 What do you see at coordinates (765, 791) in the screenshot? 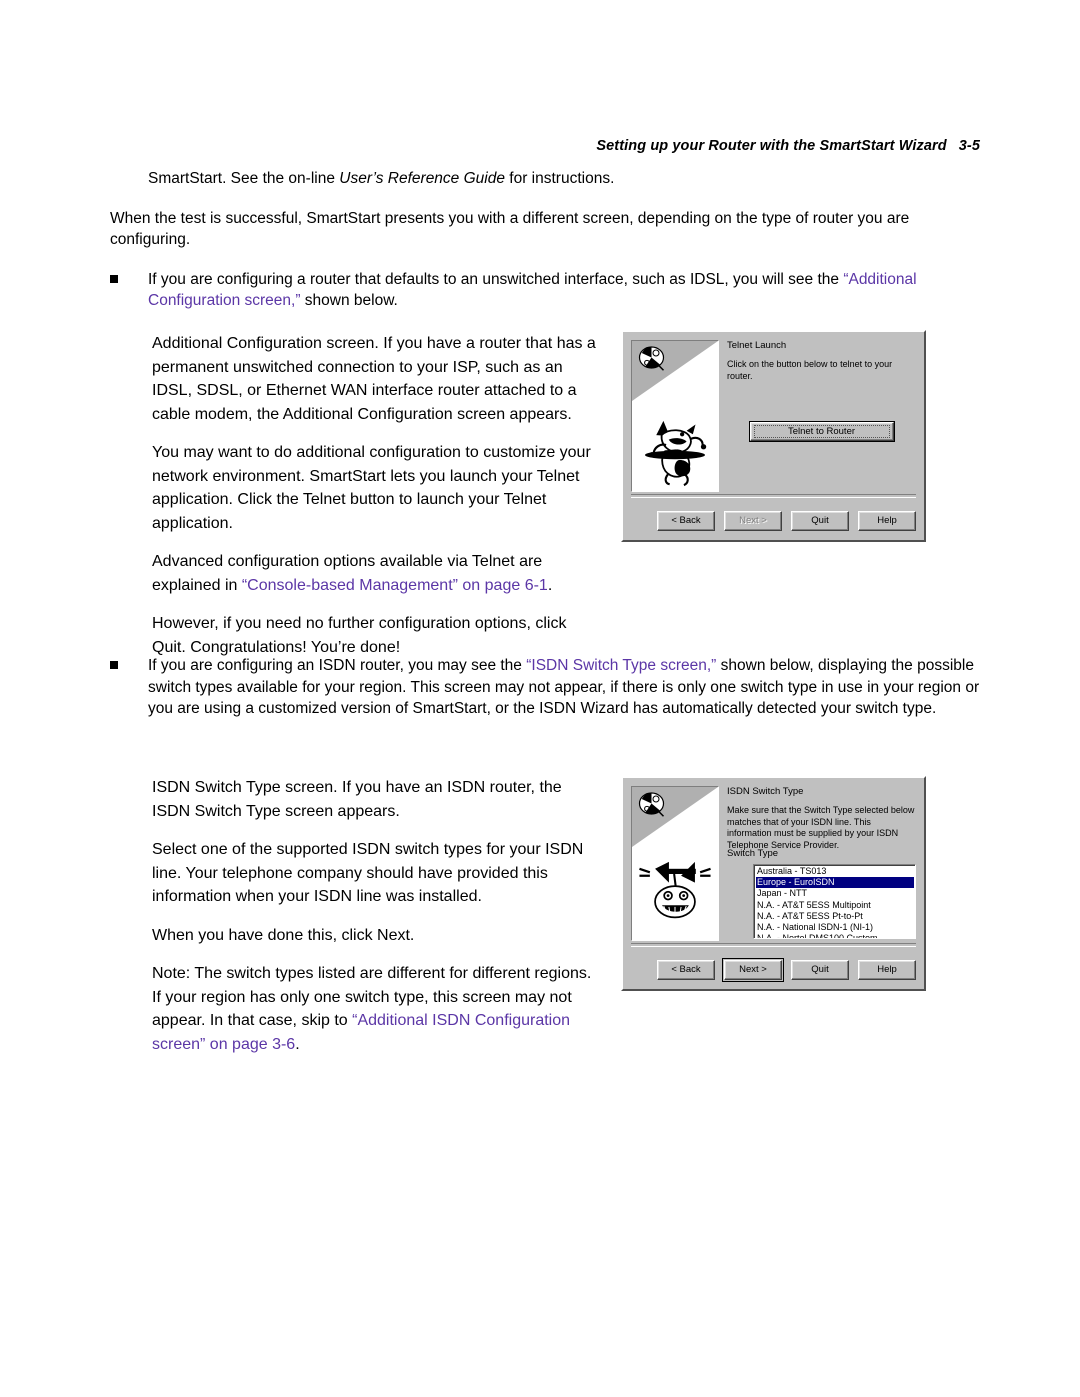
I see `isdn-dialog-title: ISDN Switch Type` at bounding box center [765, 791].